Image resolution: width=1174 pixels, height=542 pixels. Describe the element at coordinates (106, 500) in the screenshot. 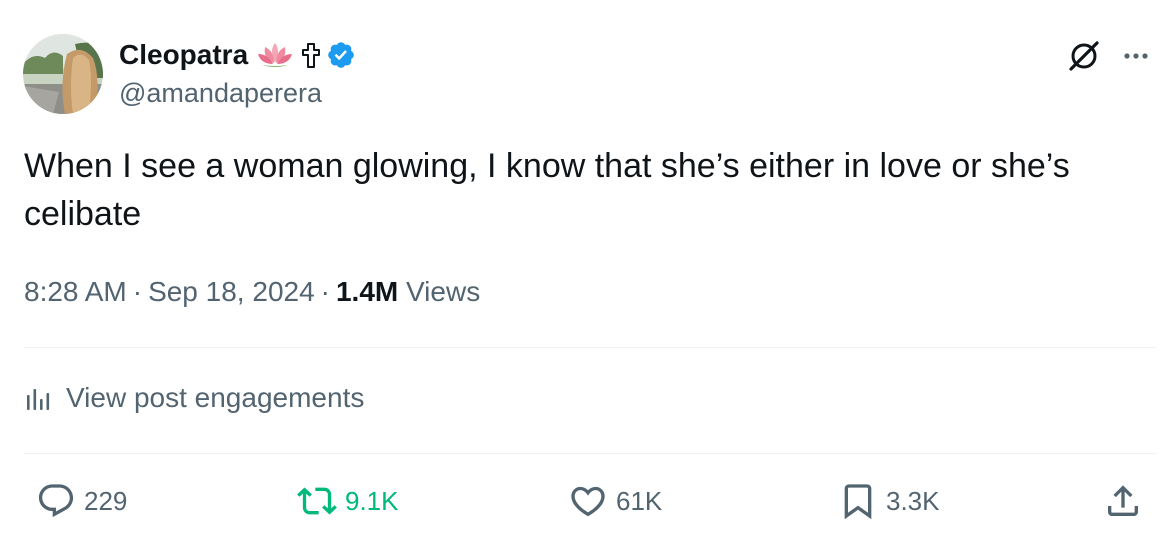

I see `reply-count: 229` at that location.